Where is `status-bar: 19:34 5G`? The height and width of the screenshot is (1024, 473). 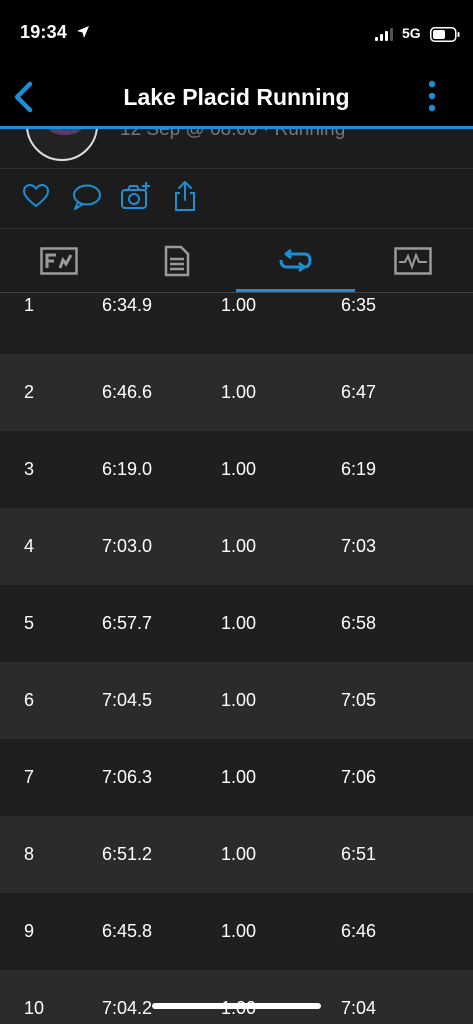
status-bar: 19:34 5G is located at coordinates (236, 34).